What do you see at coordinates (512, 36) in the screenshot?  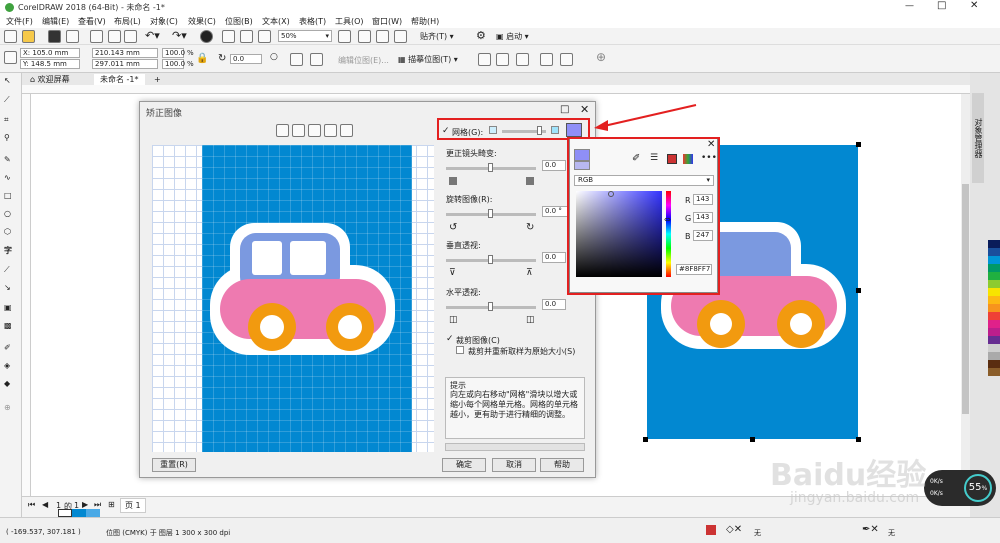 I see `launch-dropdown: ▣ 启动 ▾` at bounding box center [512, 36].